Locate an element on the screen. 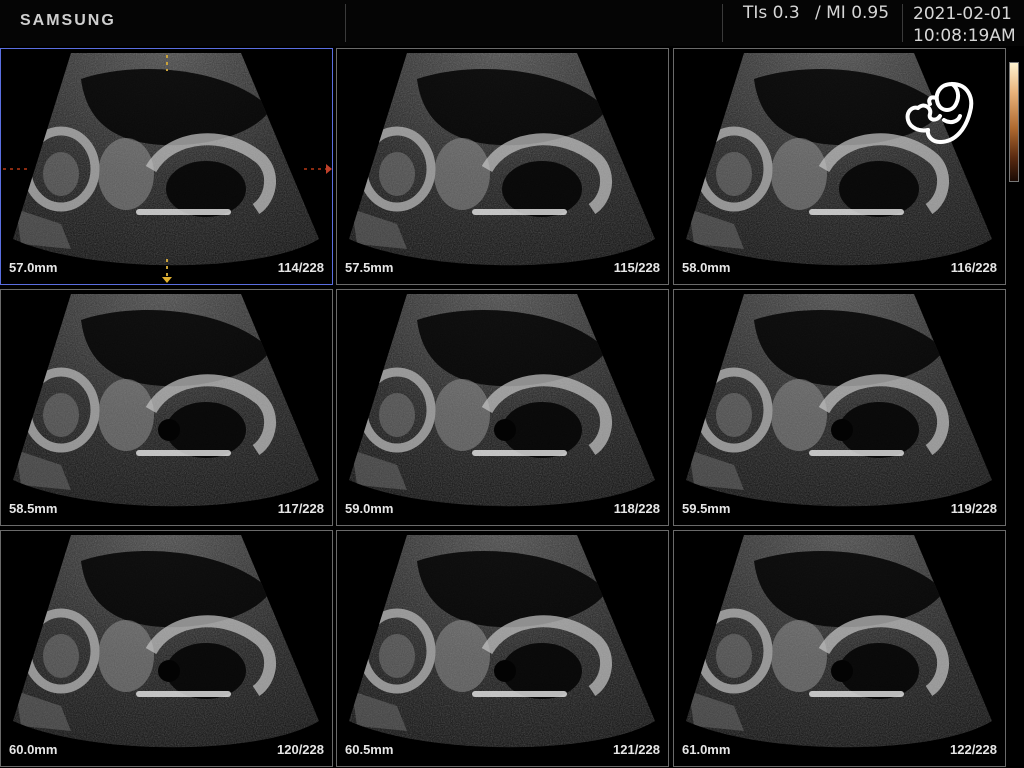 This screenshot has height=768, width=1024. slice-depth: 61.0mm is located at coordinates (706, 749).